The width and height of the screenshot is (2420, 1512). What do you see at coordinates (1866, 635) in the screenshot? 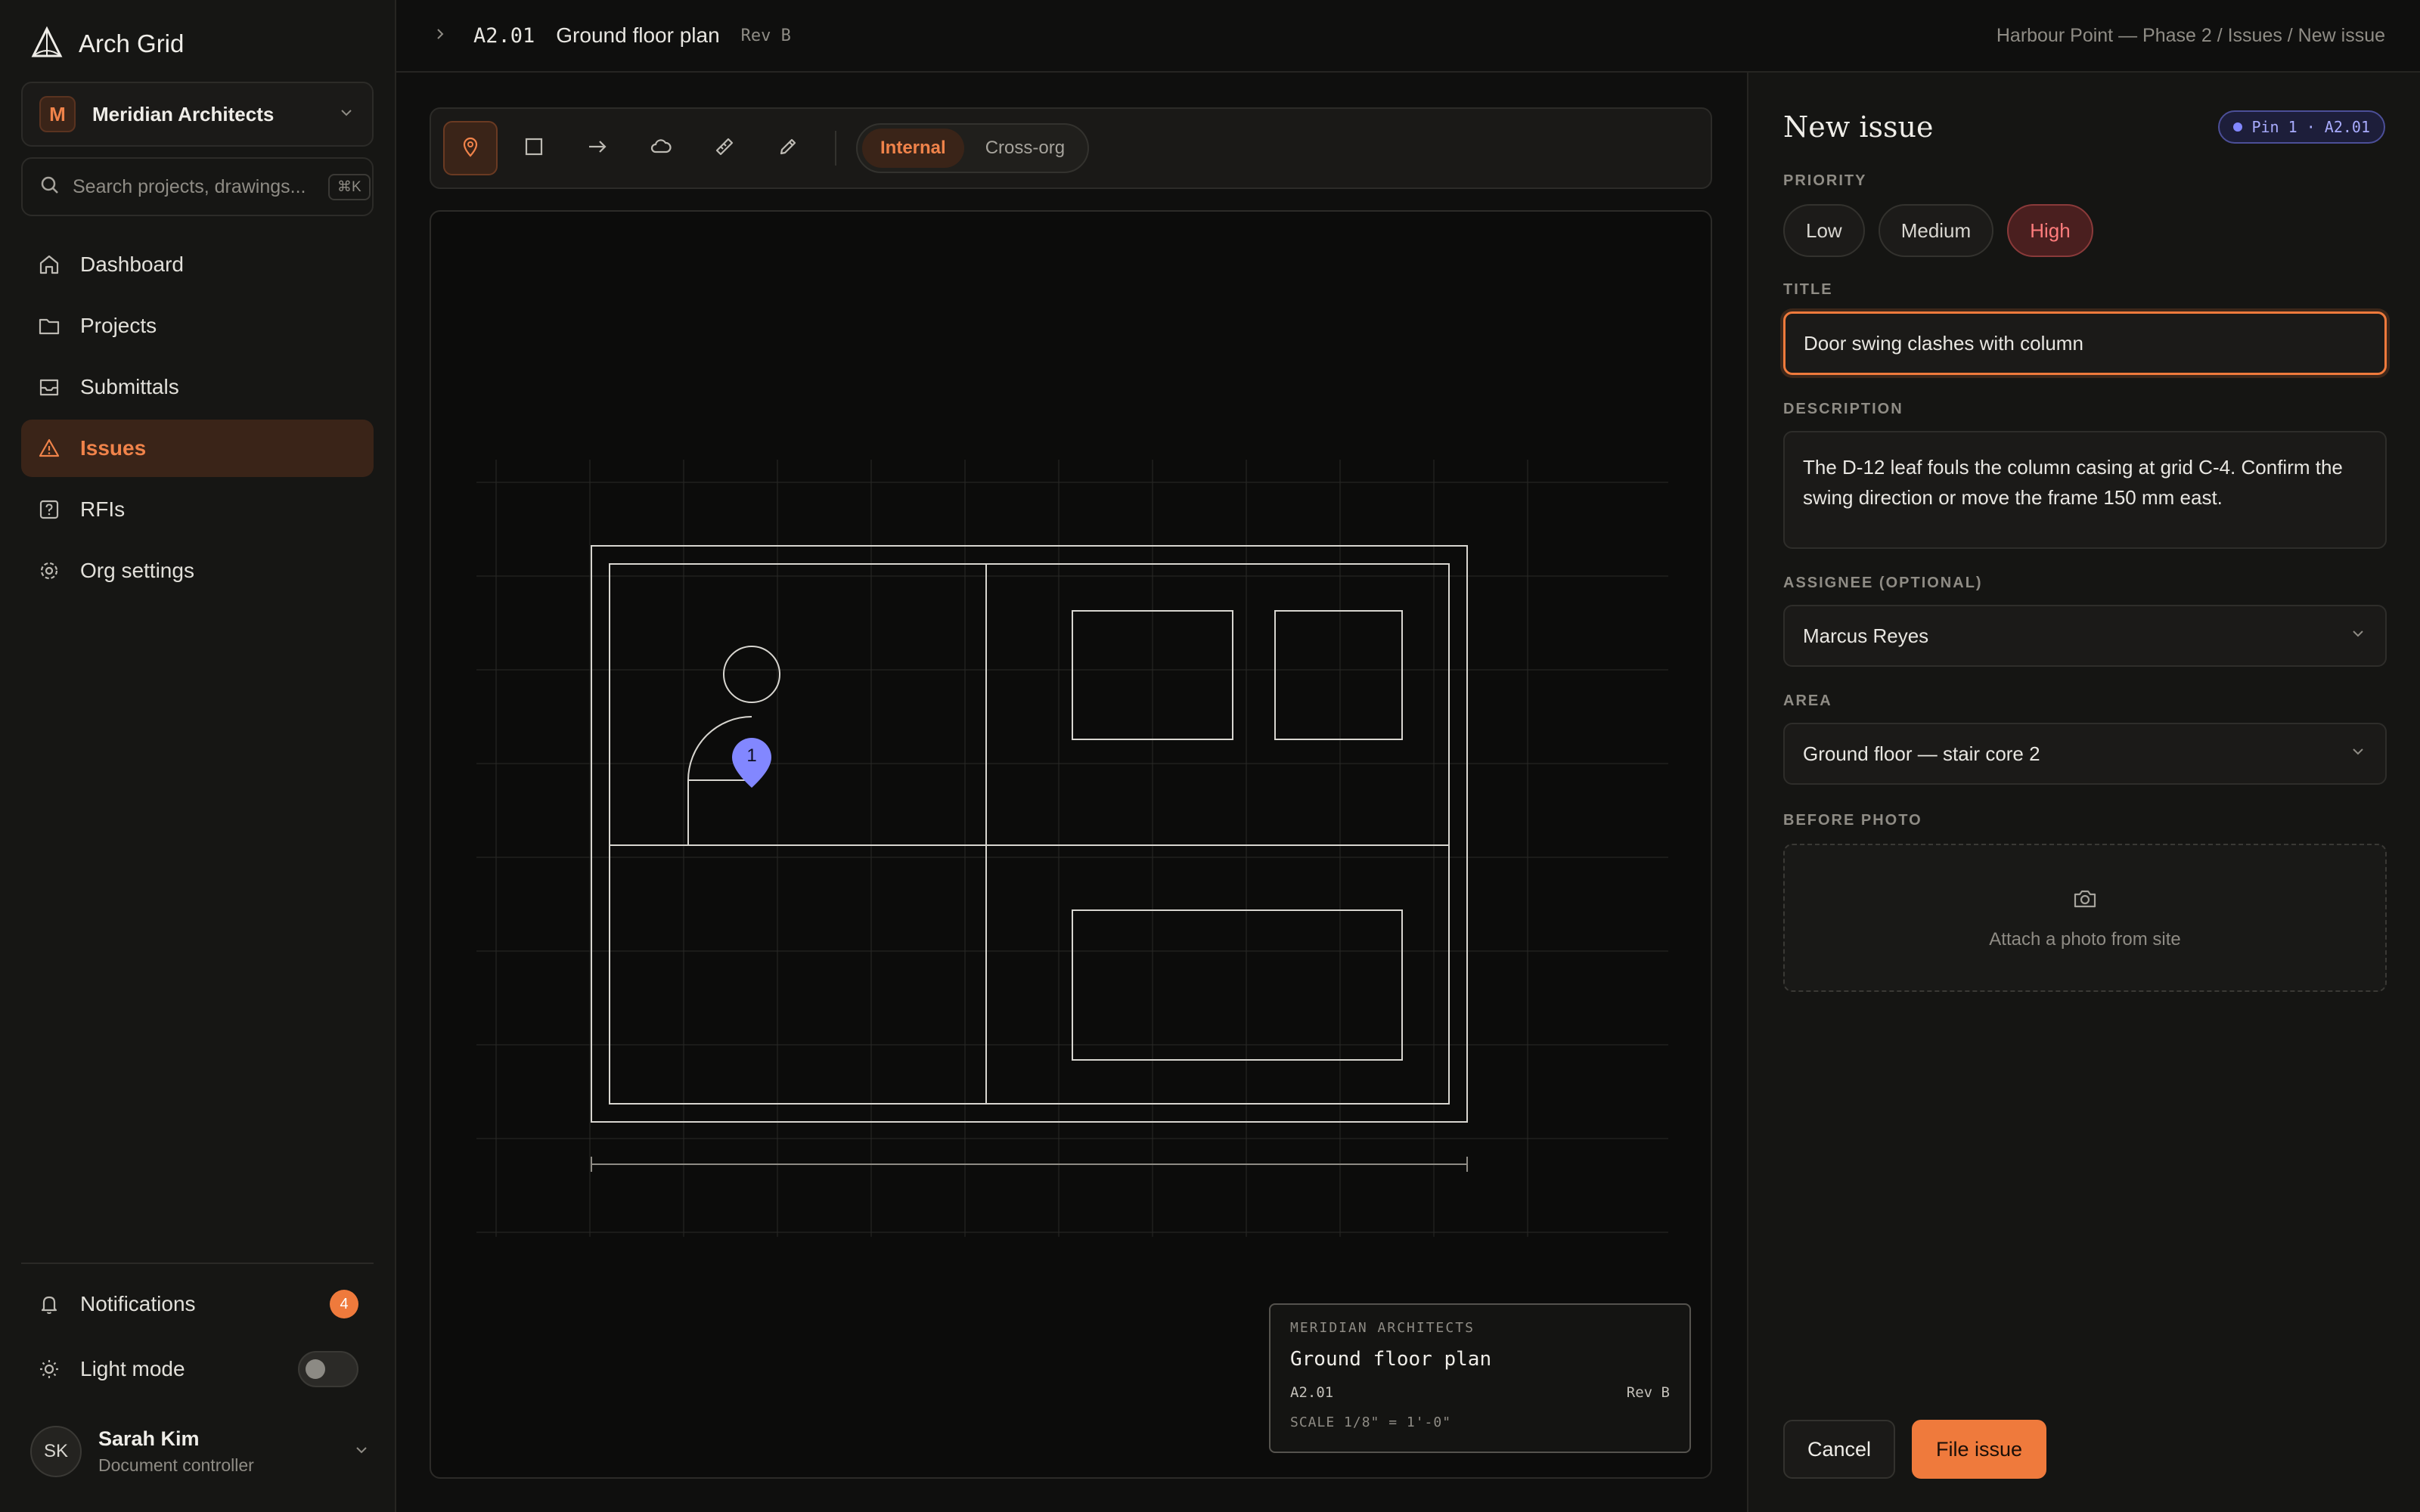
I see `assignee-value: Marcus Reyes` at bounding box center [1866, 635].